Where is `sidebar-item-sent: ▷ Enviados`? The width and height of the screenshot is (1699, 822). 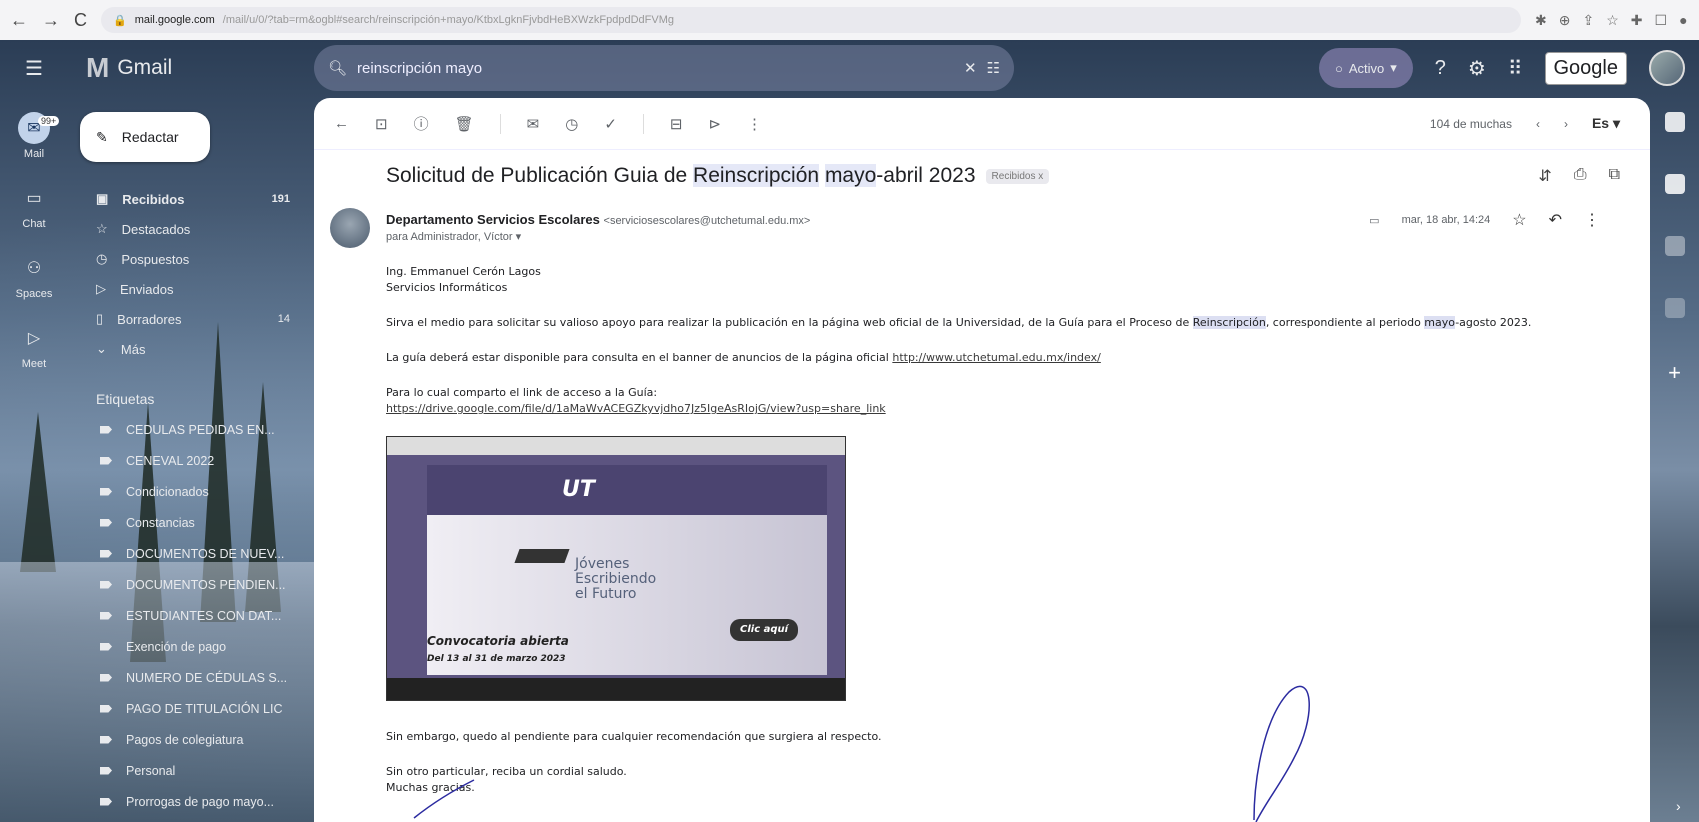 sidebar-item-sent: ▷ Enviados is located at coordinates (190, 289).